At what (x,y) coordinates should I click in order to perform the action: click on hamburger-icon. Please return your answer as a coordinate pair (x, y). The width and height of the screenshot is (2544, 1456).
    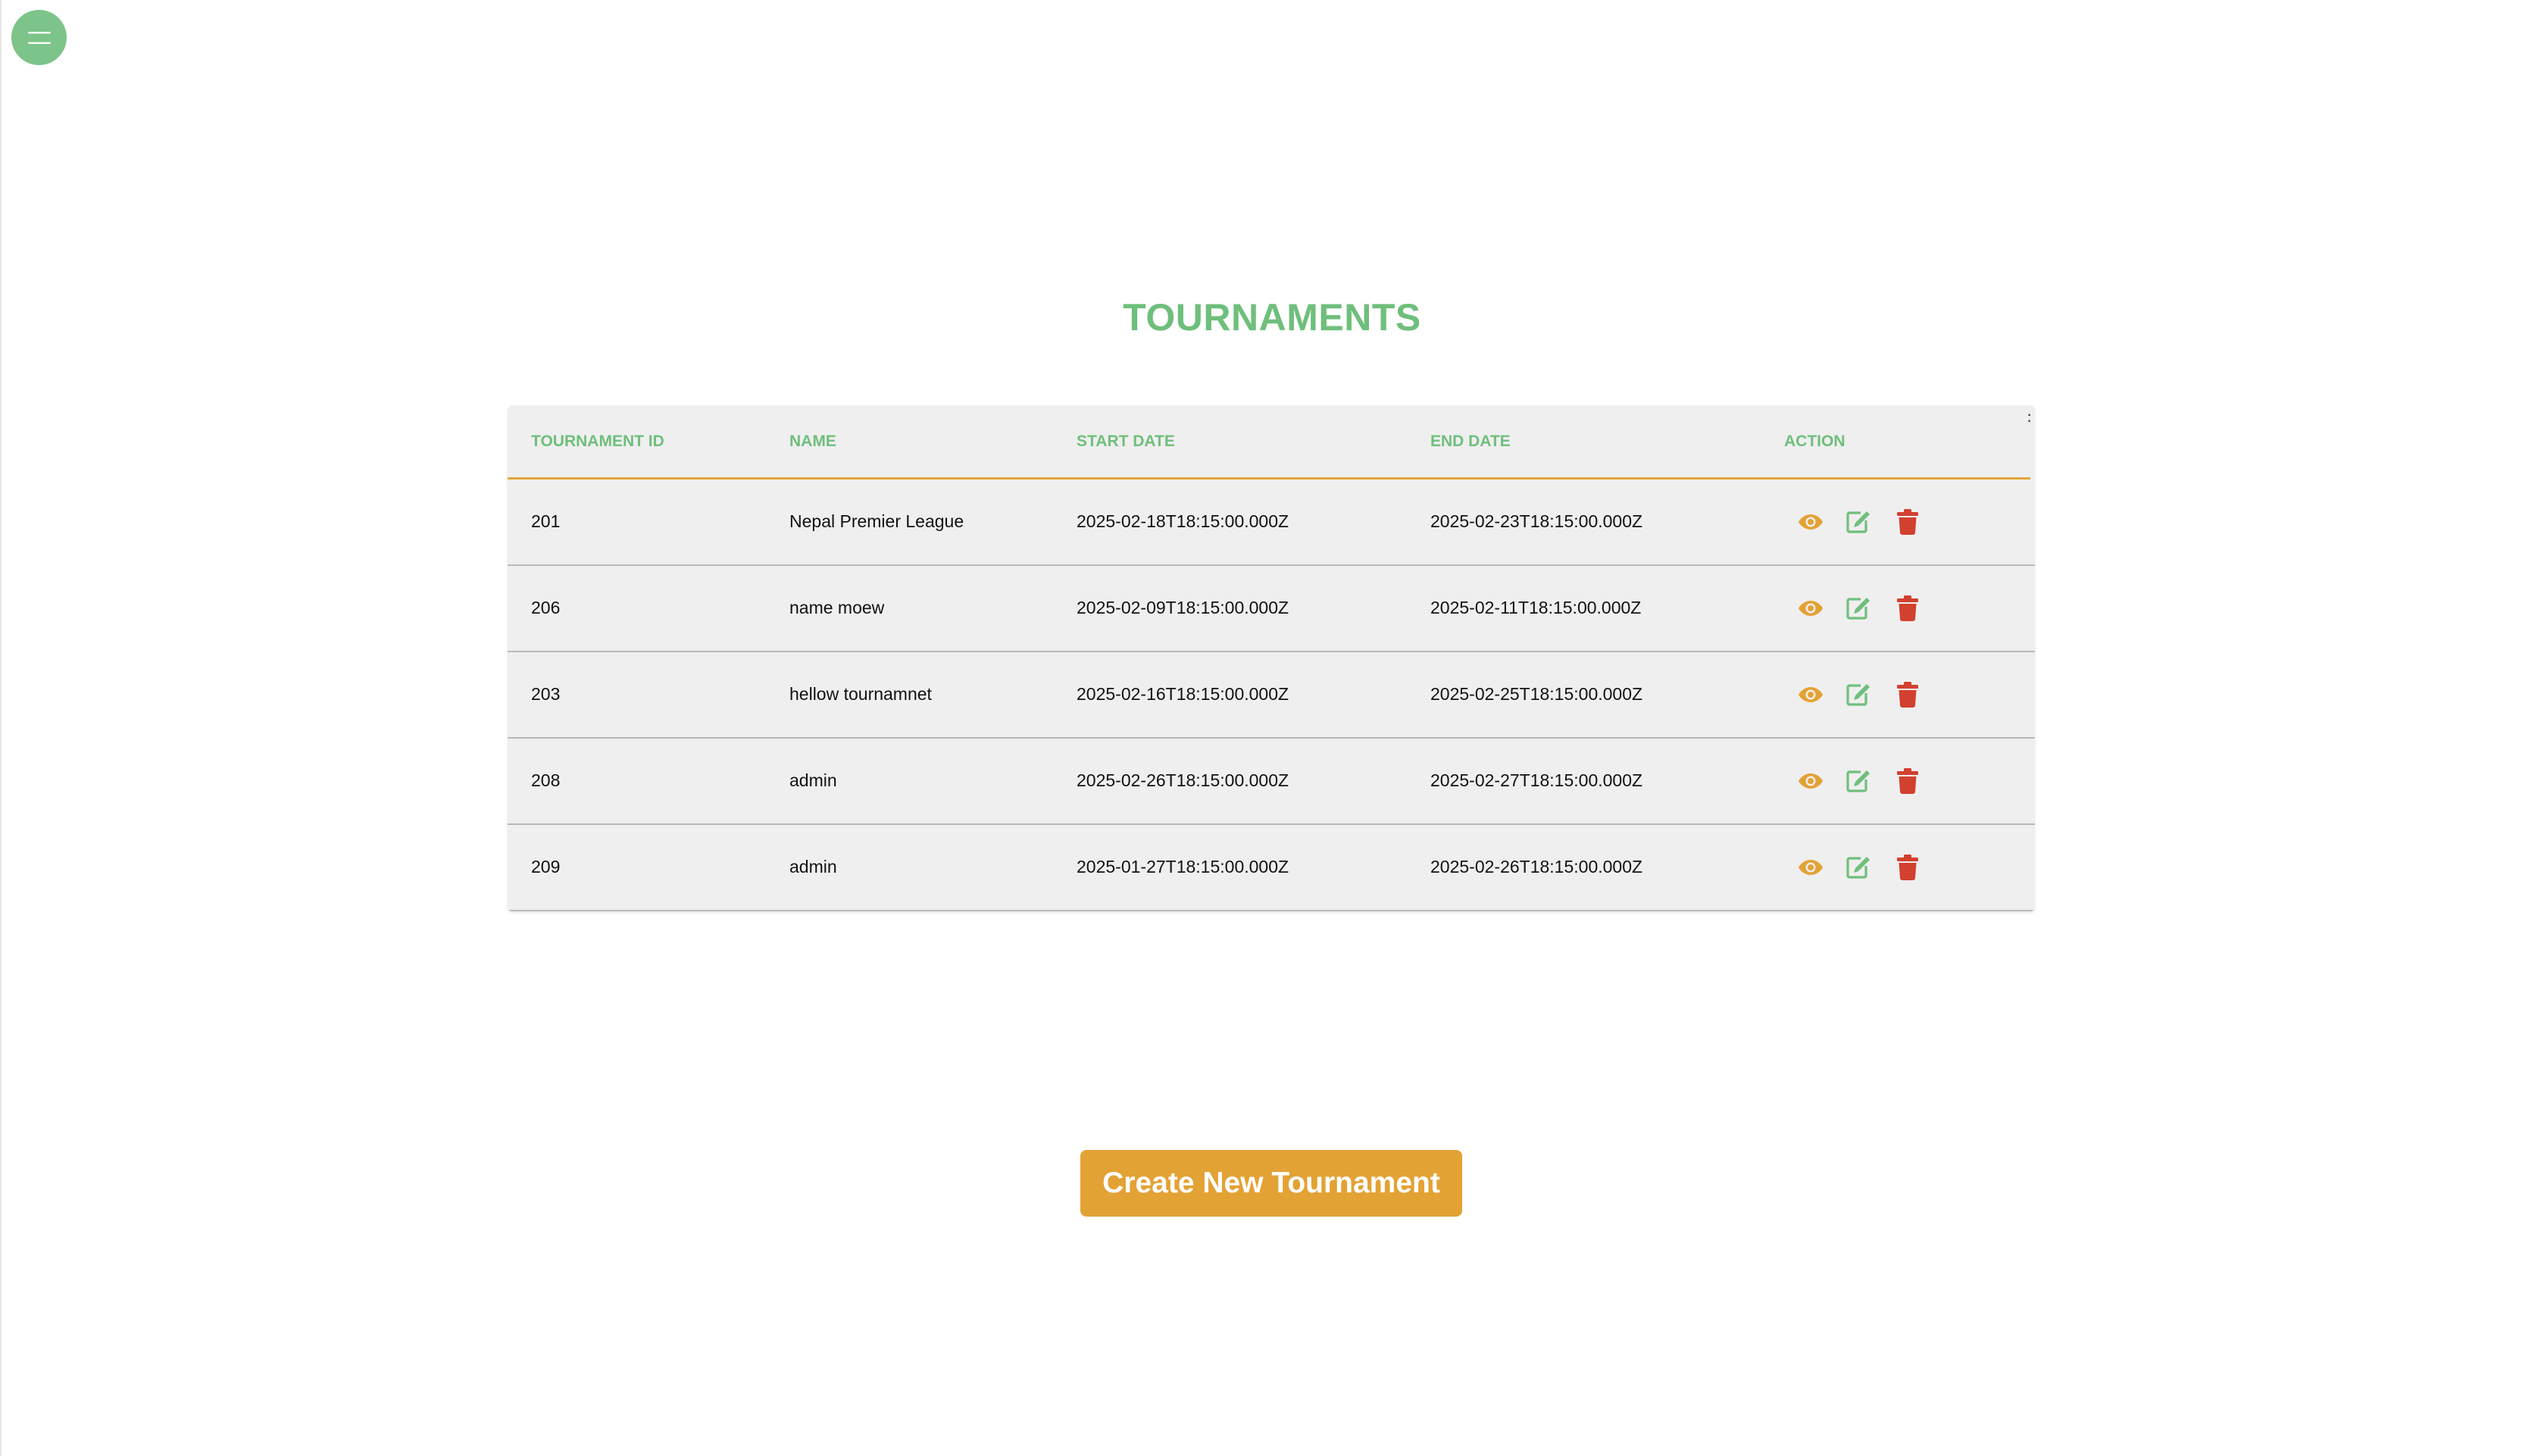
    Looking at the image, I should click on (39, 37).